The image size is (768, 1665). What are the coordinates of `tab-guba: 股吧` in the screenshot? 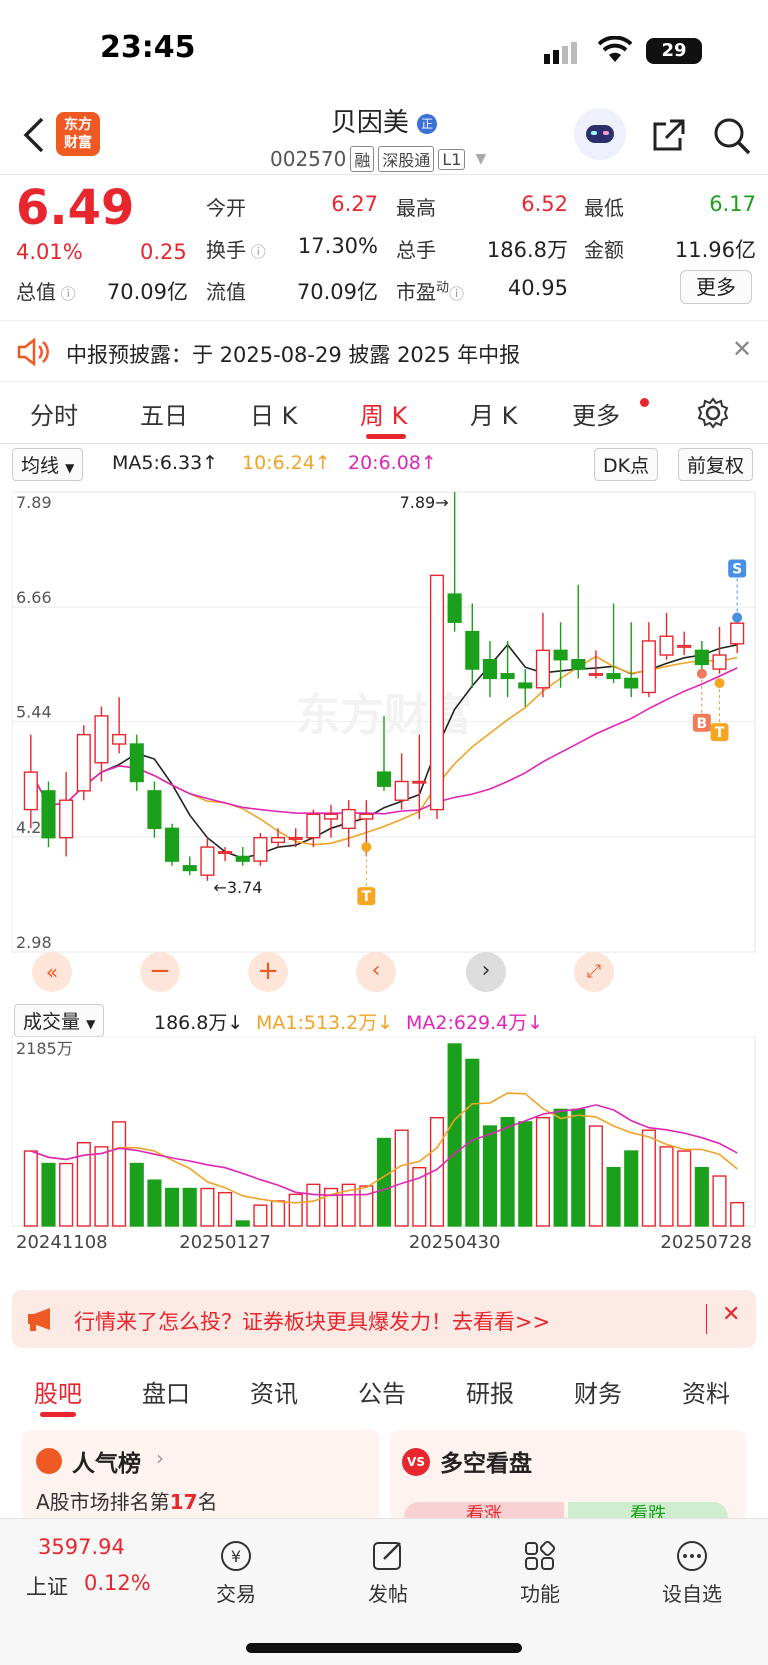 It's located at (58, 1391).